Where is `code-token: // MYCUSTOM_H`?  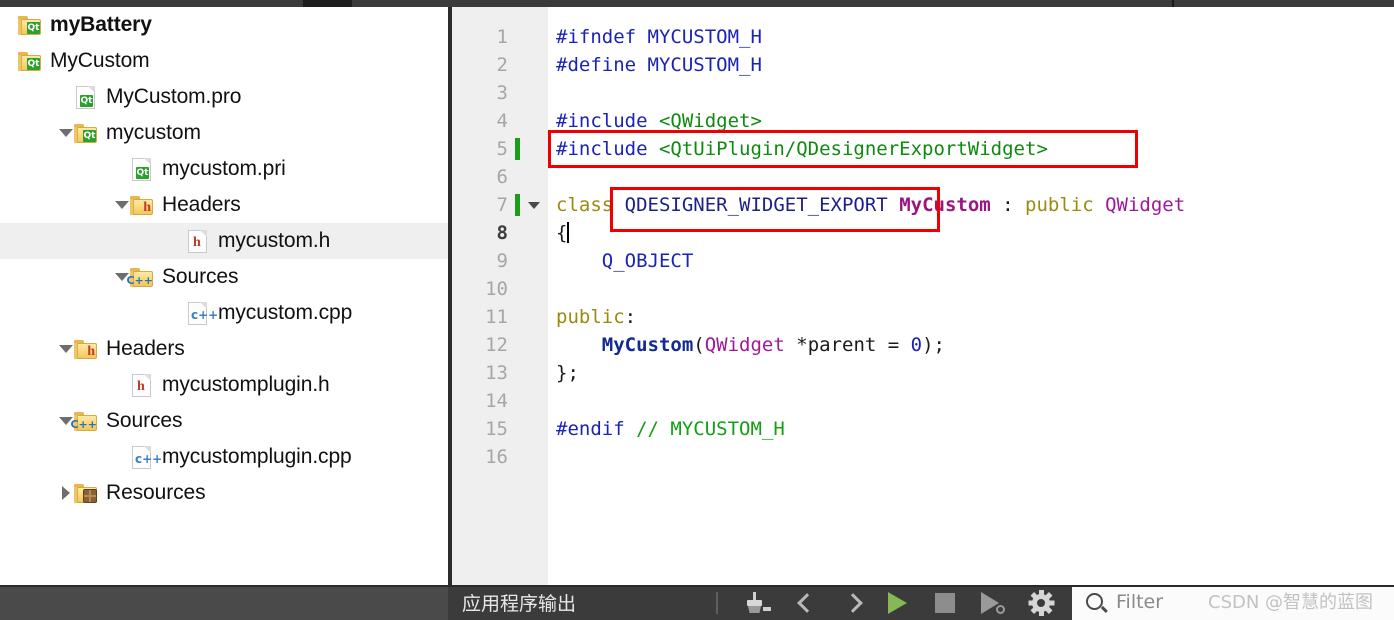
code-token: // MYCUSTOM_H is located at coordinates (710, 429).